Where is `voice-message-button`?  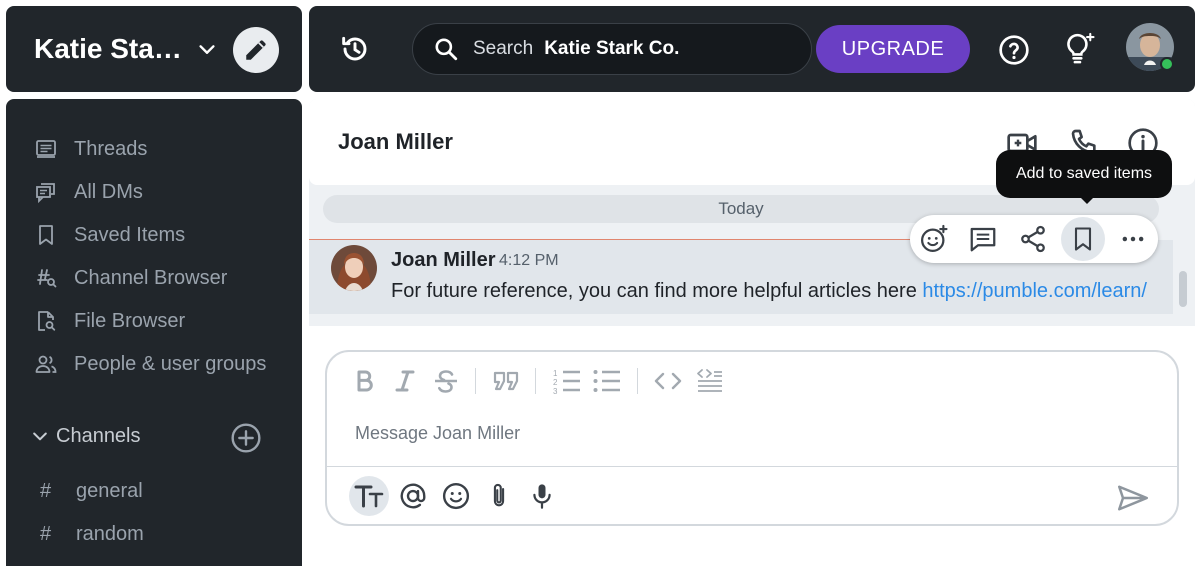
voice-message-button is located at coordinates (542, 496).